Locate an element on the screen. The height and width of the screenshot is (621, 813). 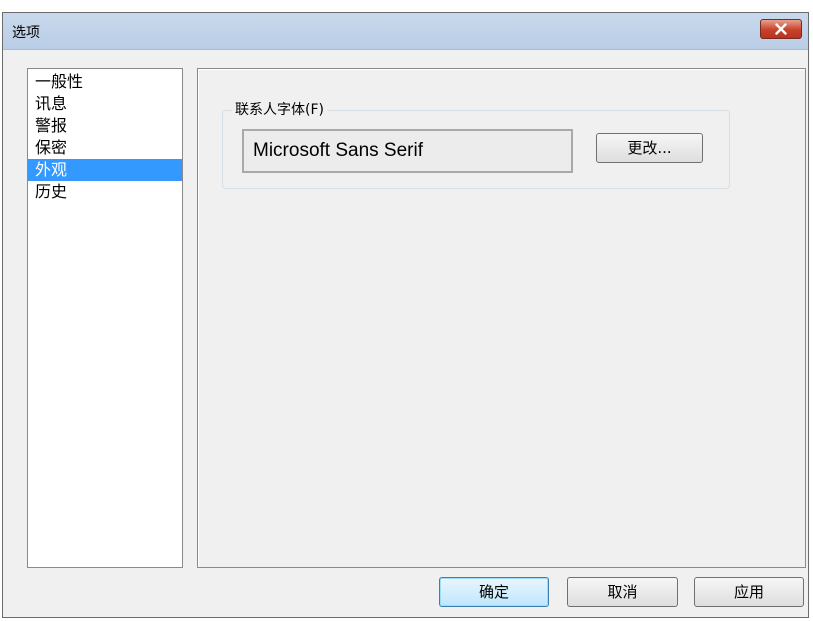
cancel-button: 取消 is located at coordinates (622, 592).